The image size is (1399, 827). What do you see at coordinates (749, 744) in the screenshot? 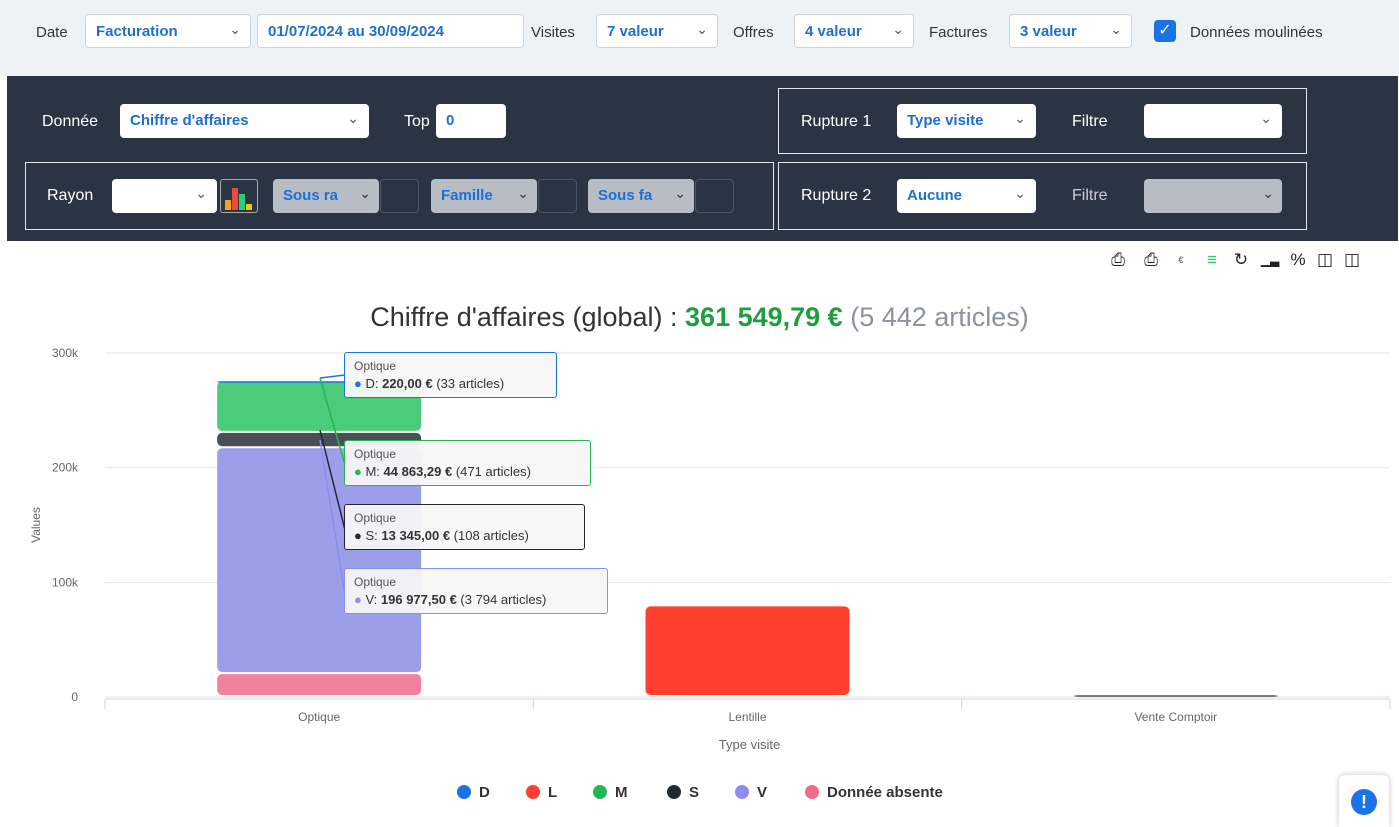
I see `x-axis-title: Type visite` at bounding box center [749, 744].